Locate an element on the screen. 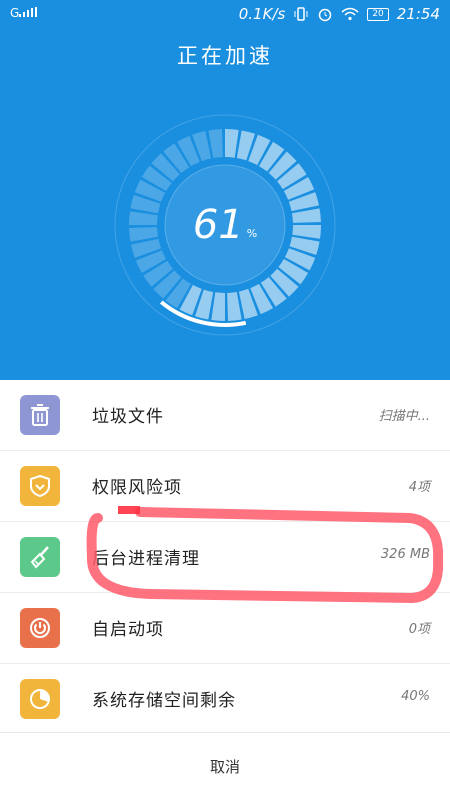 This screenshot has height=800, width=450. gauge-unit: % is located at coordinates (252, 233).